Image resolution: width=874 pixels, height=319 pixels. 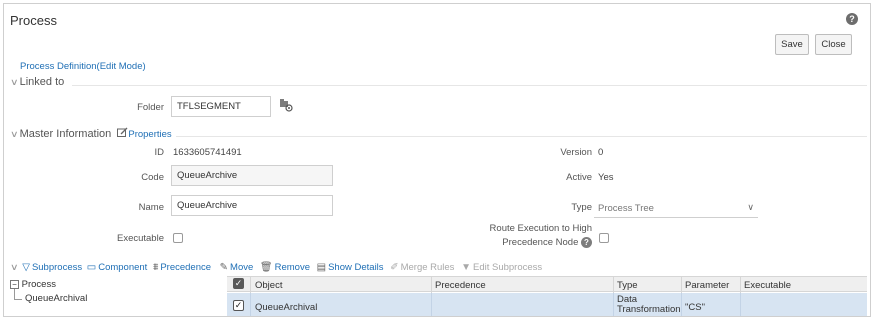 I want to click on properties-link: Properties, so click(x=149, y=134).